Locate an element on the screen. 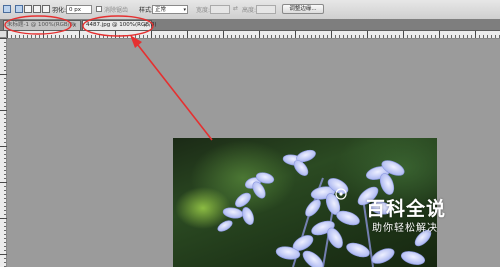 The image size is (500, 267). antialias-label: 消除锯齿 is located at coordinates (116, 10).